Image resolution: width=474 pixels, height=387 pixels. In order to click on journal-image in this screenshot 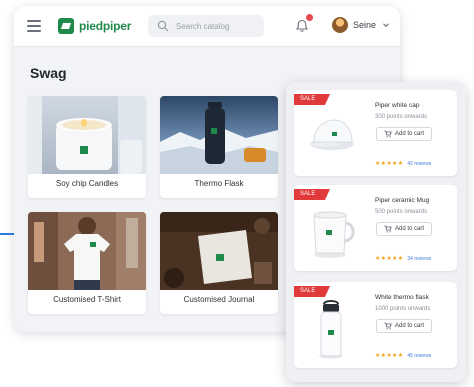, I will do `click(219, 251)`.